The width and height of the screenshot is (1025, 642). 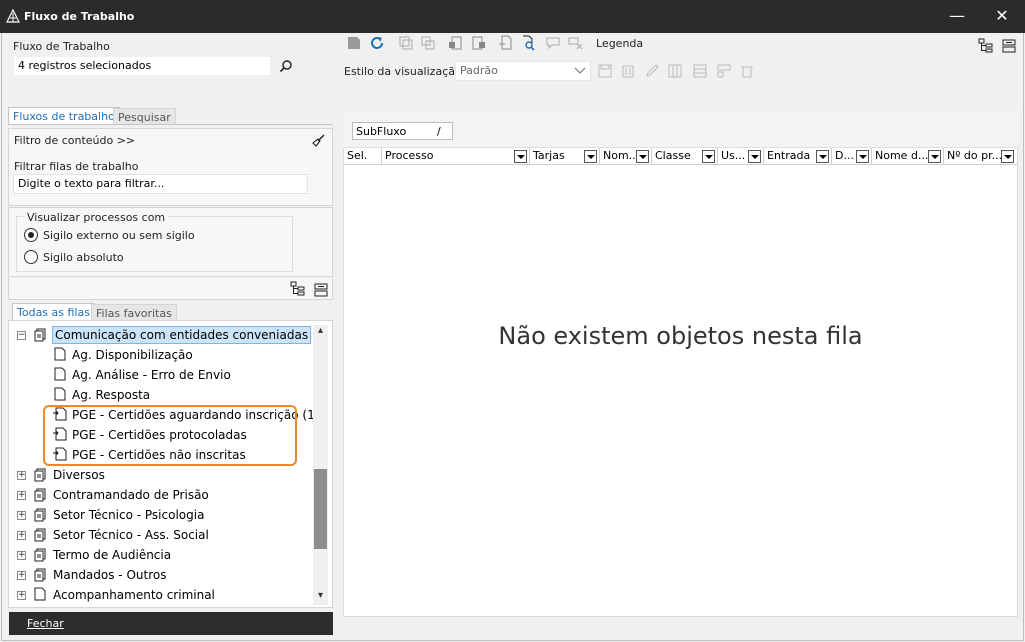 What do you see at coordinates (110, 575) in the screenshot?
I see `tree-group-label: Mandados - Outros` at bounding box center [110, 575].